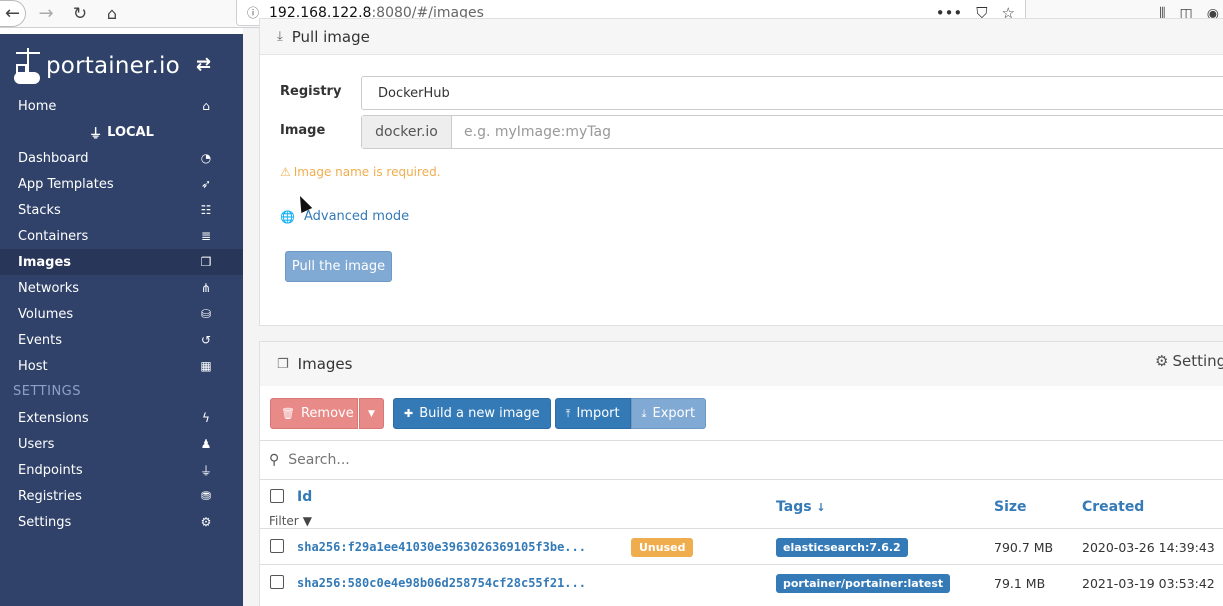 This screenshot has height=606, width=1223. What do you see at coordinates (47, 391) in the screenshot?
I see `settings-section-header: SETTINGS` at bounding box center [47, 391].